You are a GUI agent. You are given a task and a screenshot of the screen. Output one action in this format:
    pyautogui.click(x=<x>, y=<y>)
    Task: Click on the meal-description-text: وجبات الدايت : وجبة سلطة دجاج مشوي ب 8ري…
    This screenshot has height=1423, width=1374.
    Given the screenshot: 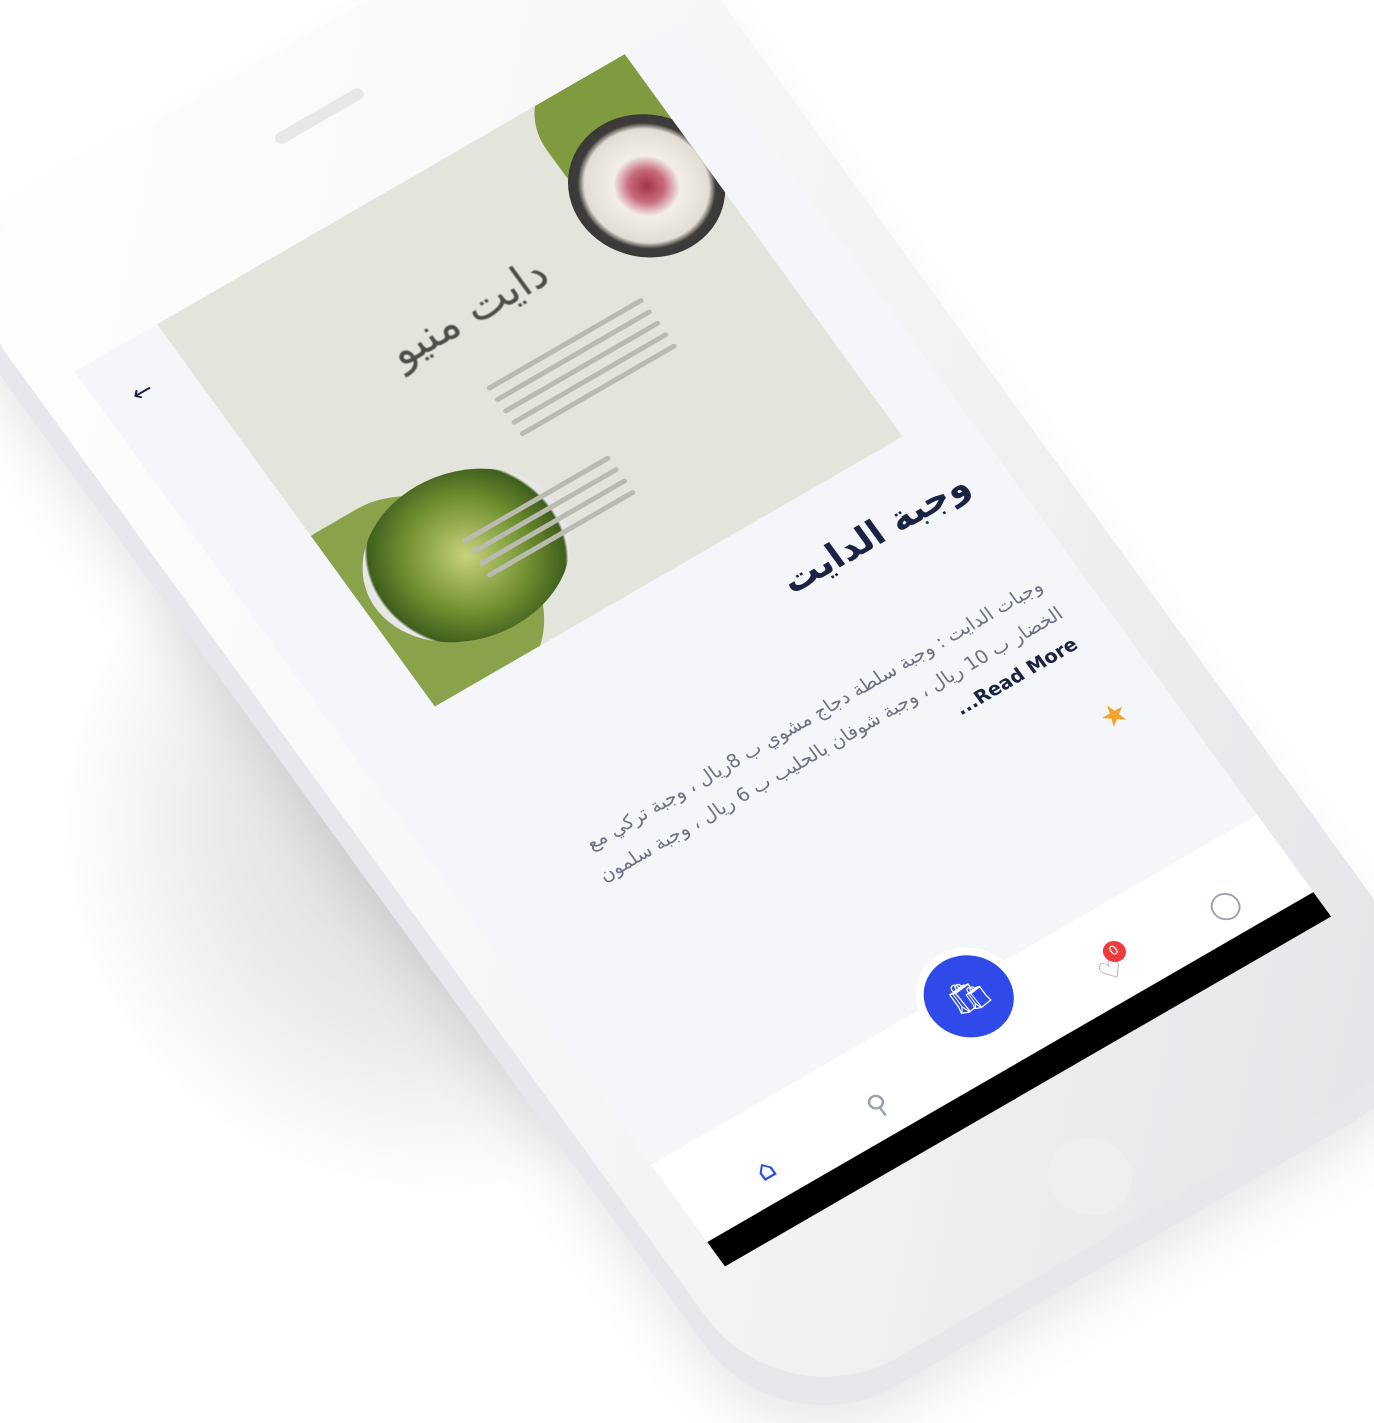 What is the action you would take?
    pyautogui.click(x=824, y=731)
    